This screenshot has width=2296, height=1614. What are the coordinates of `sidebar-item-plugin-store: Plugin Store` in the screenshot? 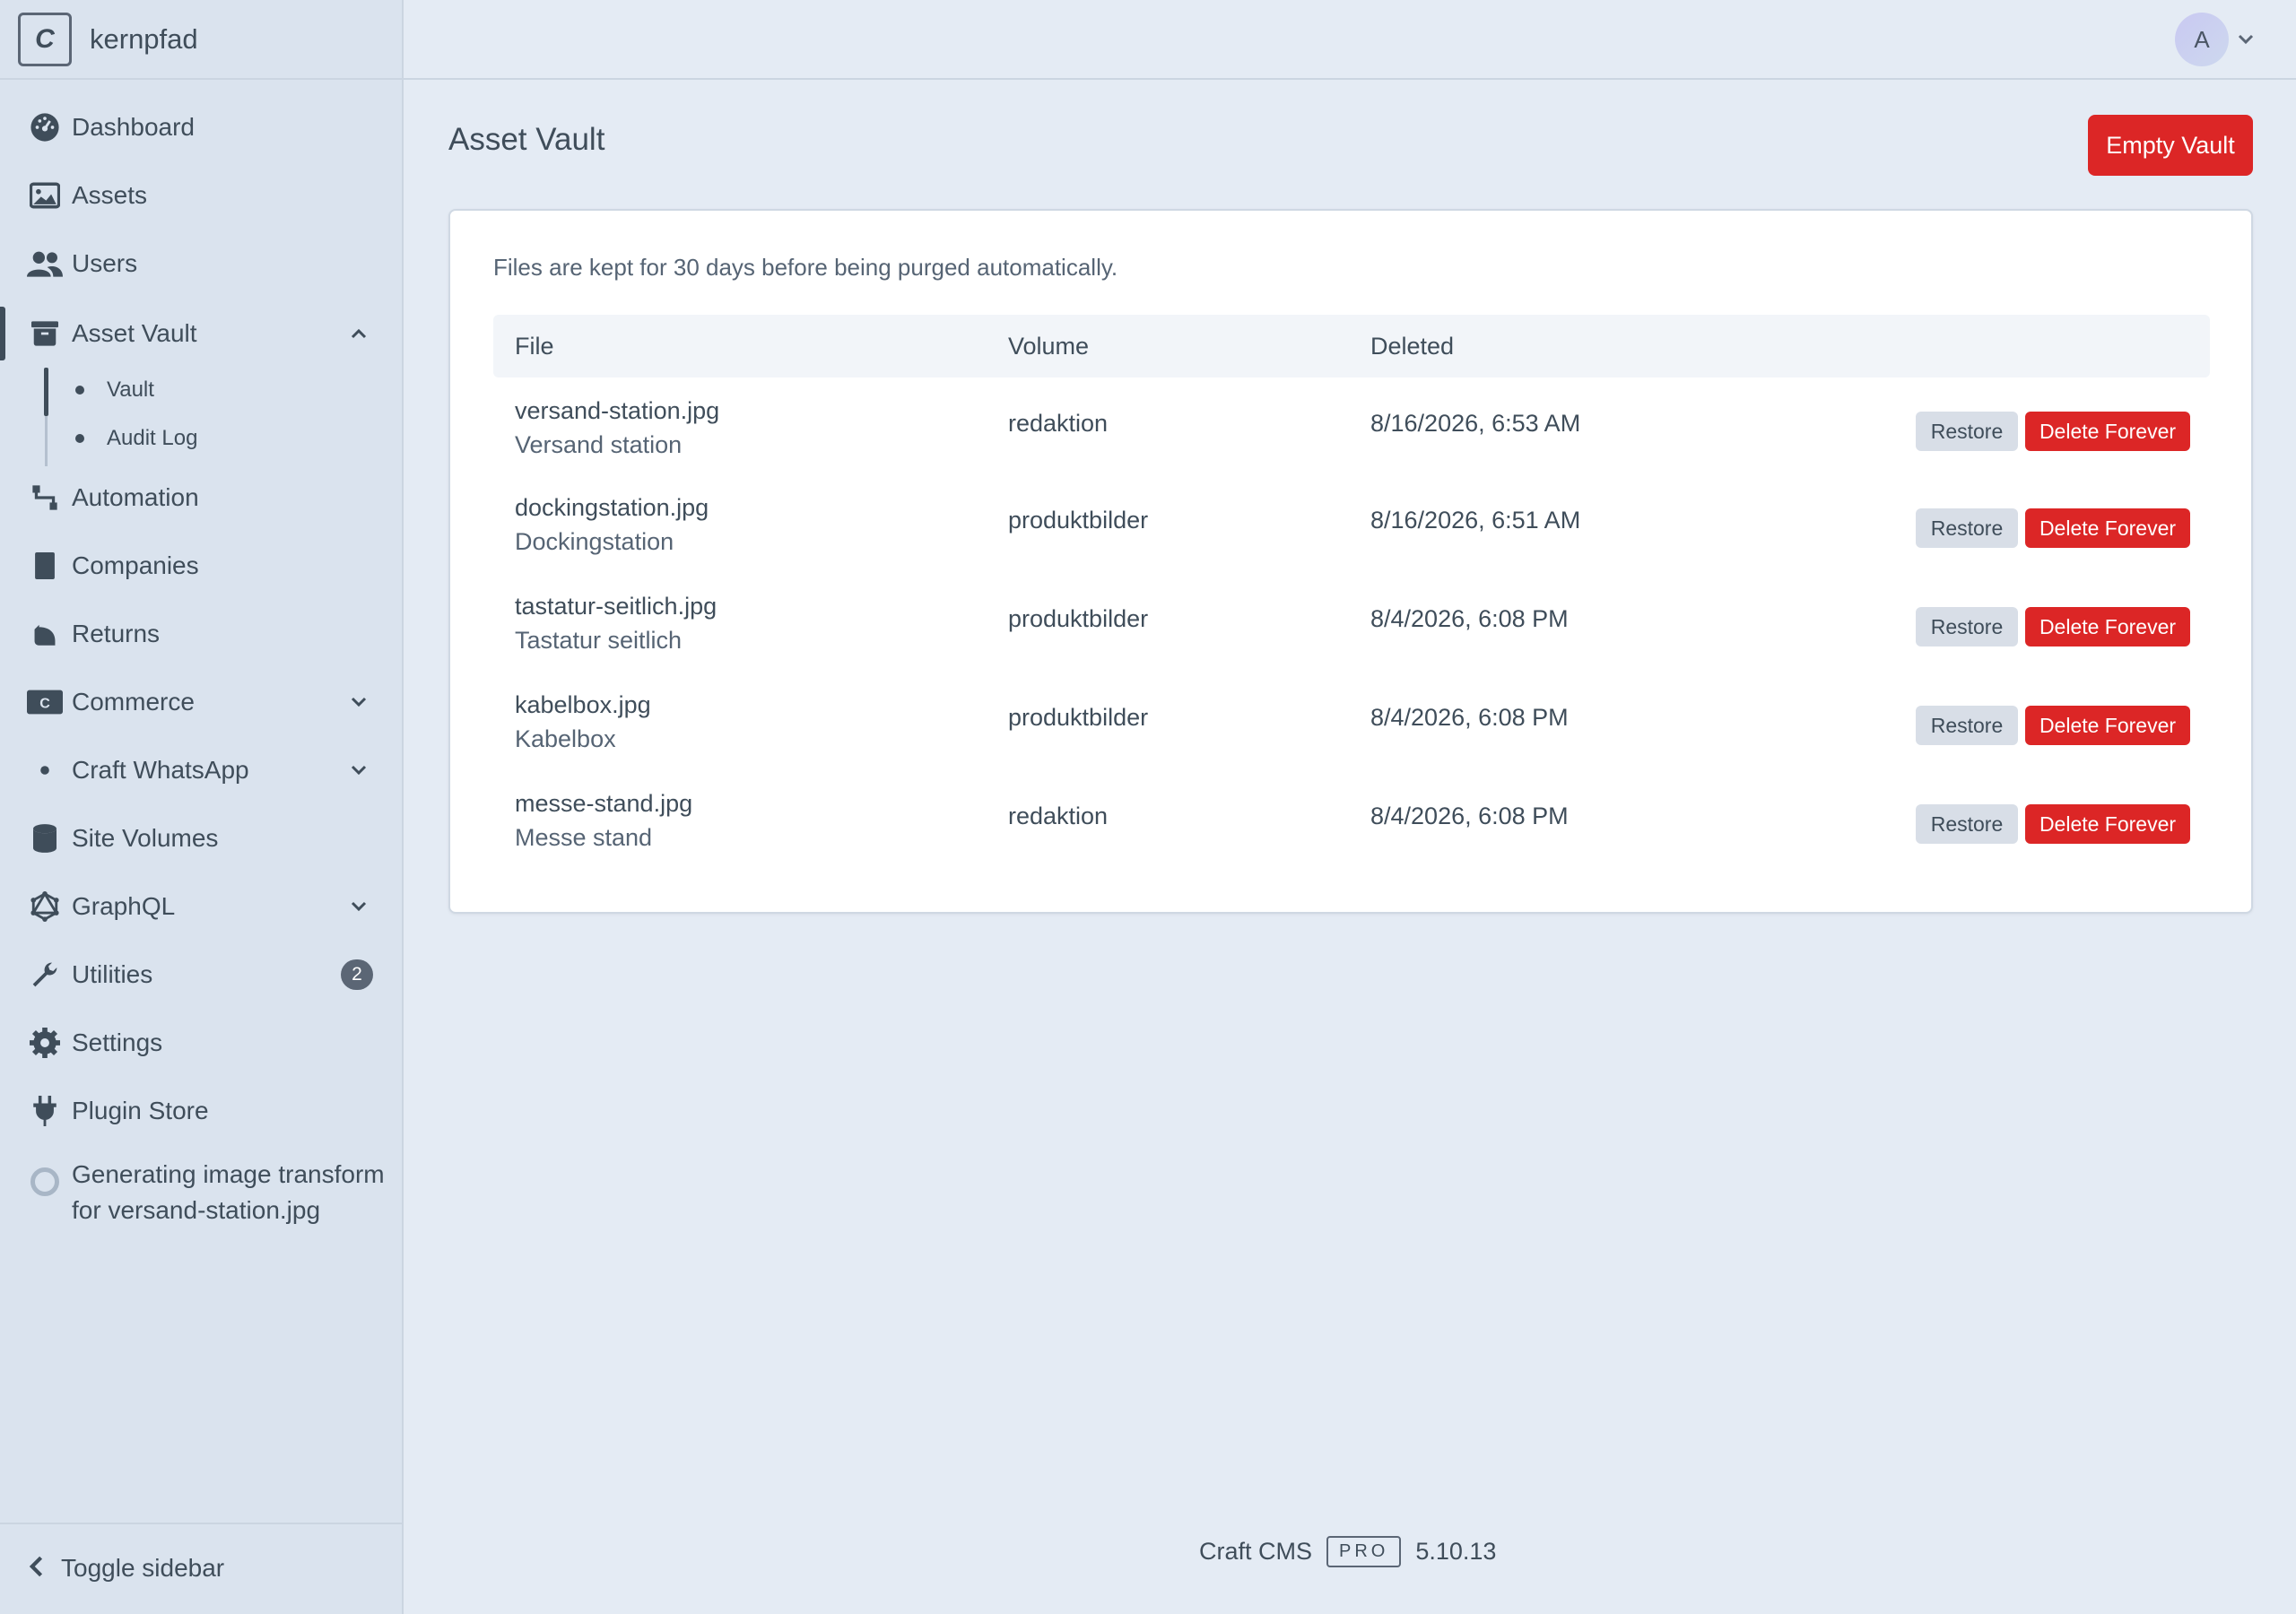 It's located at (201, 1111).